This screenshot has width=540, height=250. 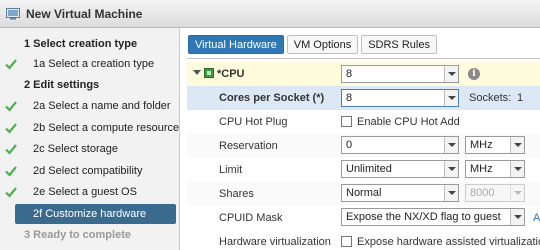 I want to click on limit-unit-select: MHz, so click(x=495, y=169).